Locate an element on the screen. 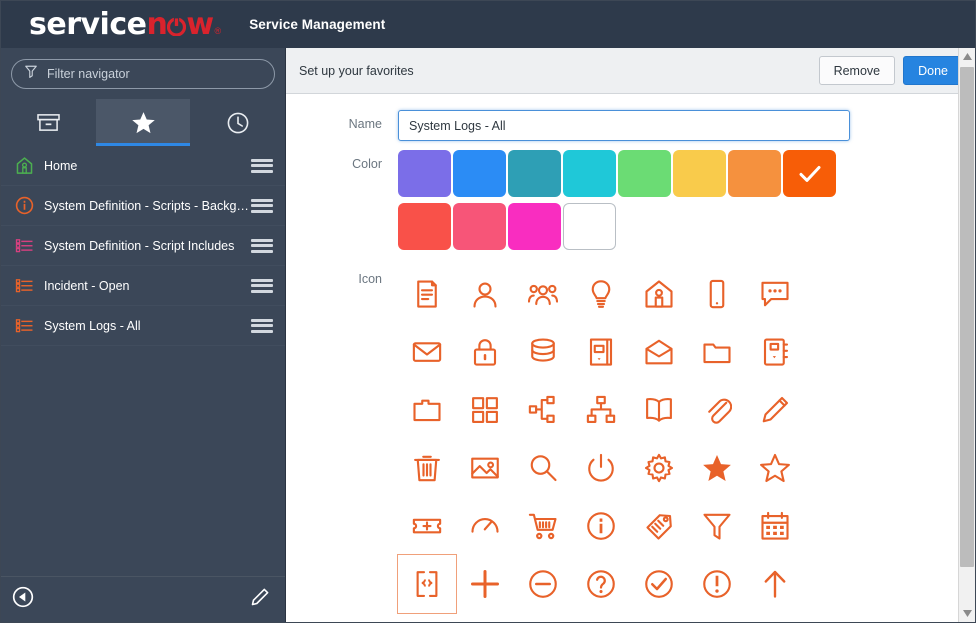 This screenshot has height=623, width=976. info-circle-icon is located at coordinates (601, 526).